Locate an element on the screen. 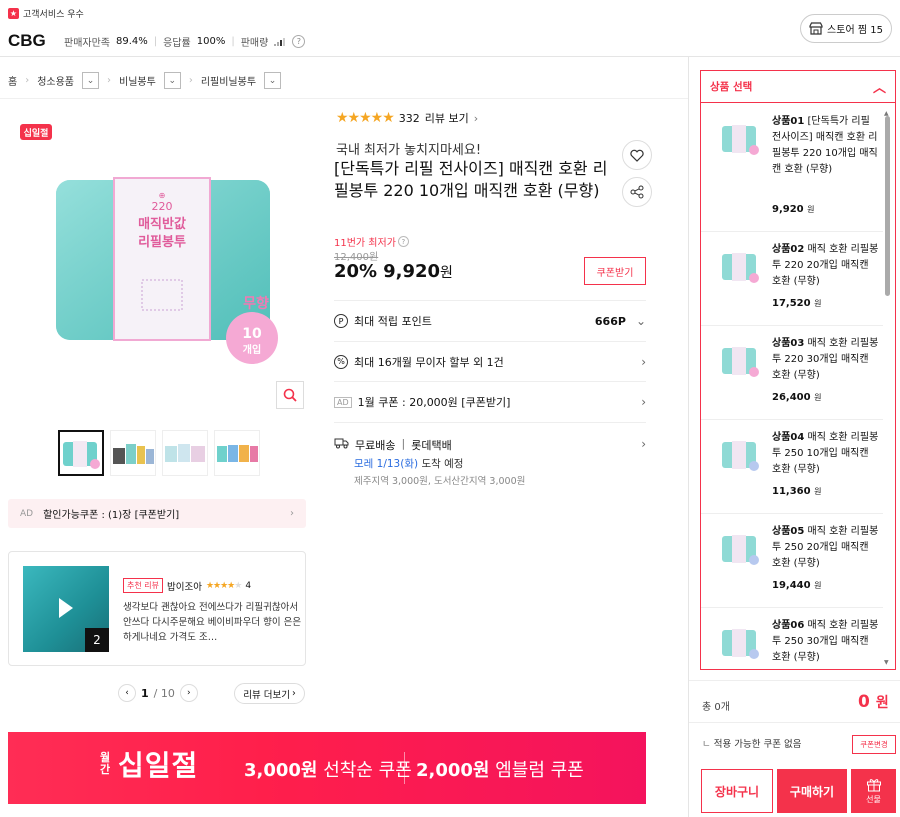 This screenshot has width=900, height=817. option-header-label: 상품 선택 is located at coordinates (731, 86).